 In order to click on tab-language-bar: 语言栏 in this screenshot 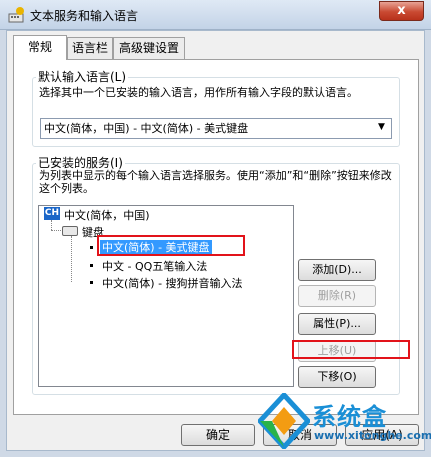, I will do `click(90, 48)`.